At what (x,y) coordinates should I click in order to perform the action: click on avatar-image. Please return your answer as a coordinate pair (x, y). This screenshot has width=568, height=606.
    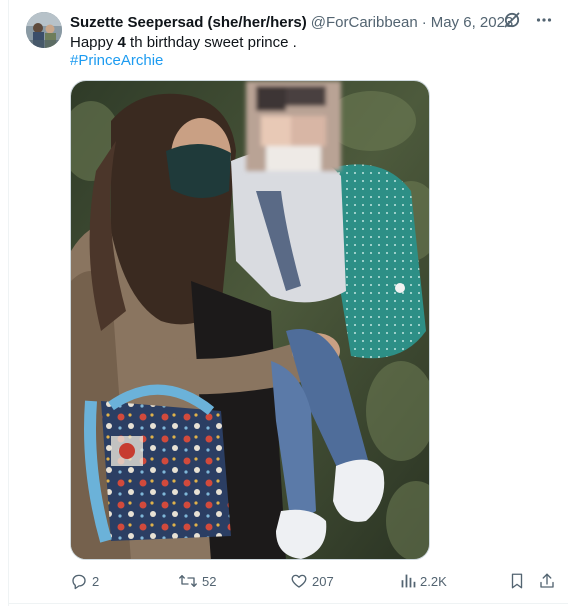
    Looking at the image, I should click on (44, 30).